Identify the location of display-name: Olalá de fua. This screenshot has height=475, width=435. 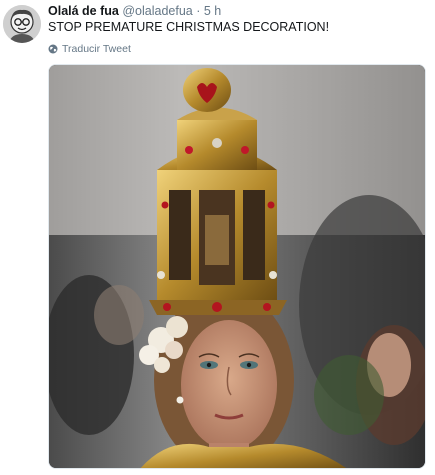
(83, 11).